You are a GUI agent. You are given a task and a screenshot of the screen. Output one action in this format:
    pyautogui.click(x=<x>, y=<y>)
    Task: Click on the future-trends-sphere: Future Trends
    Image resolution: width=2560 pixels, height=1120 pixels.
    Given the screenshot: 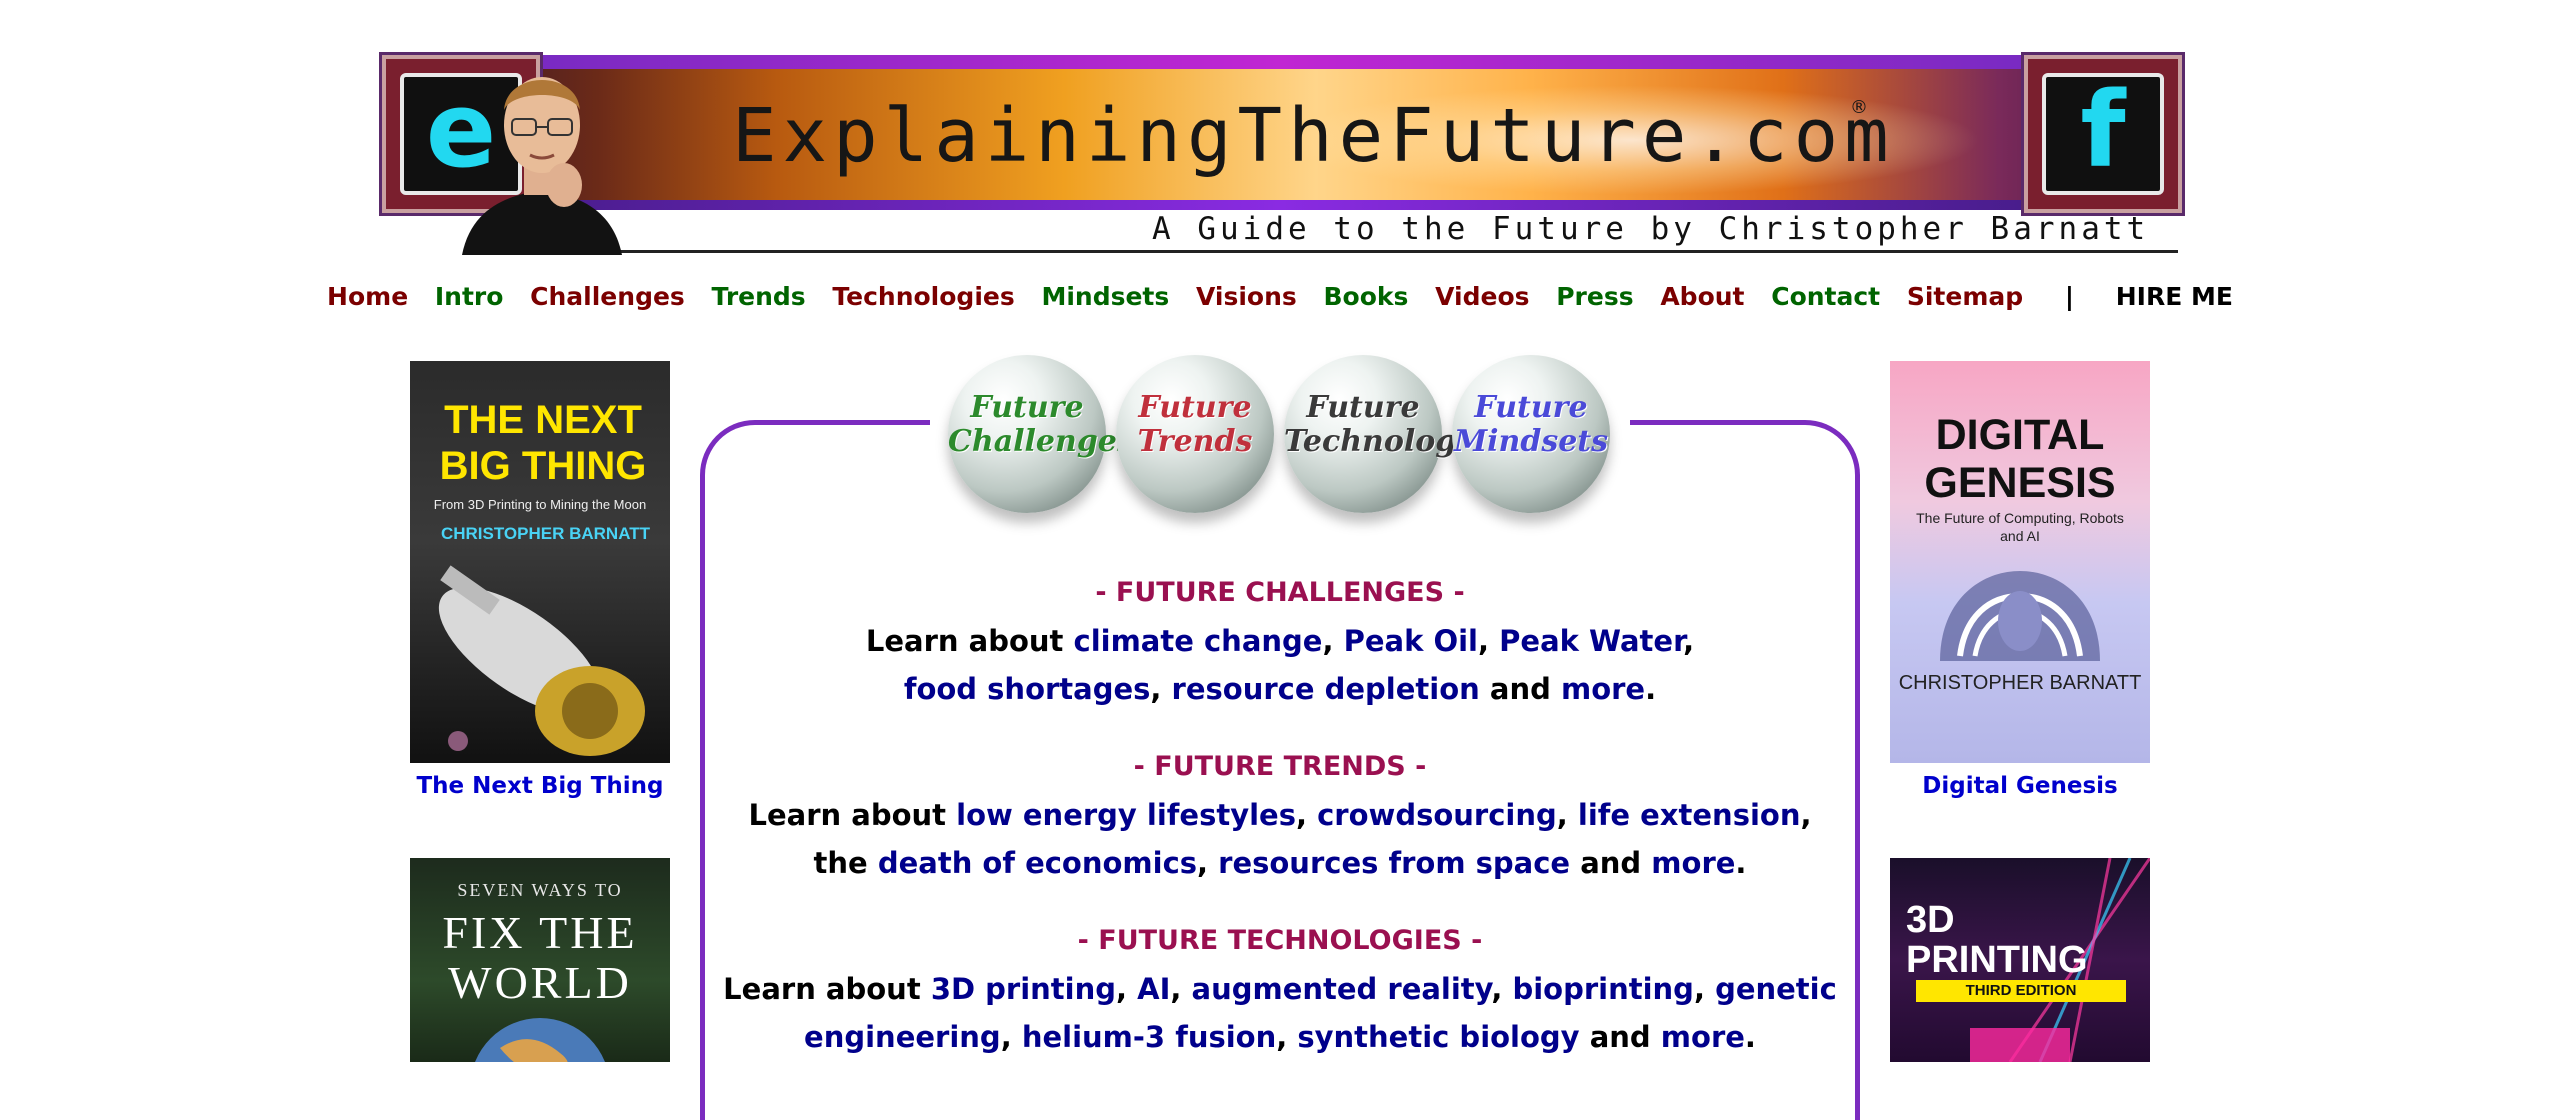 What is the action you would take?
    pyautogui.click(x=1195, y=434)
    